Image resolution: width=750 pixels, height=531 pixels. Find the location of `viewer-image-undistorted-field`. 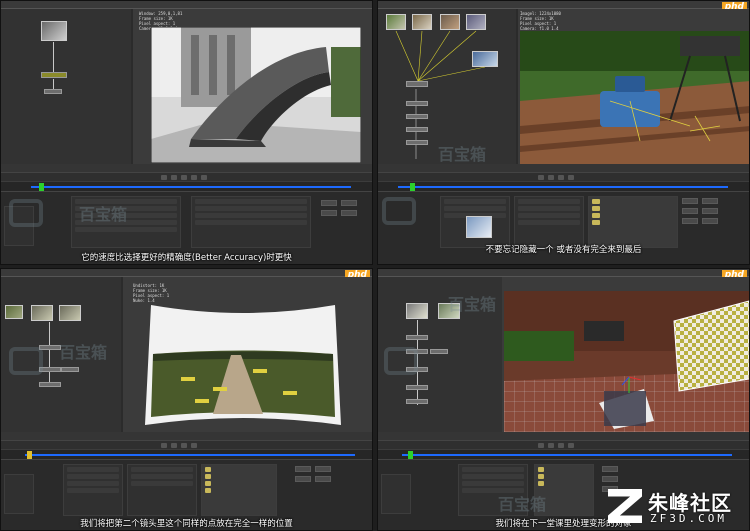

viewer-image-undistorted-field is located at coordinates (243, 365).